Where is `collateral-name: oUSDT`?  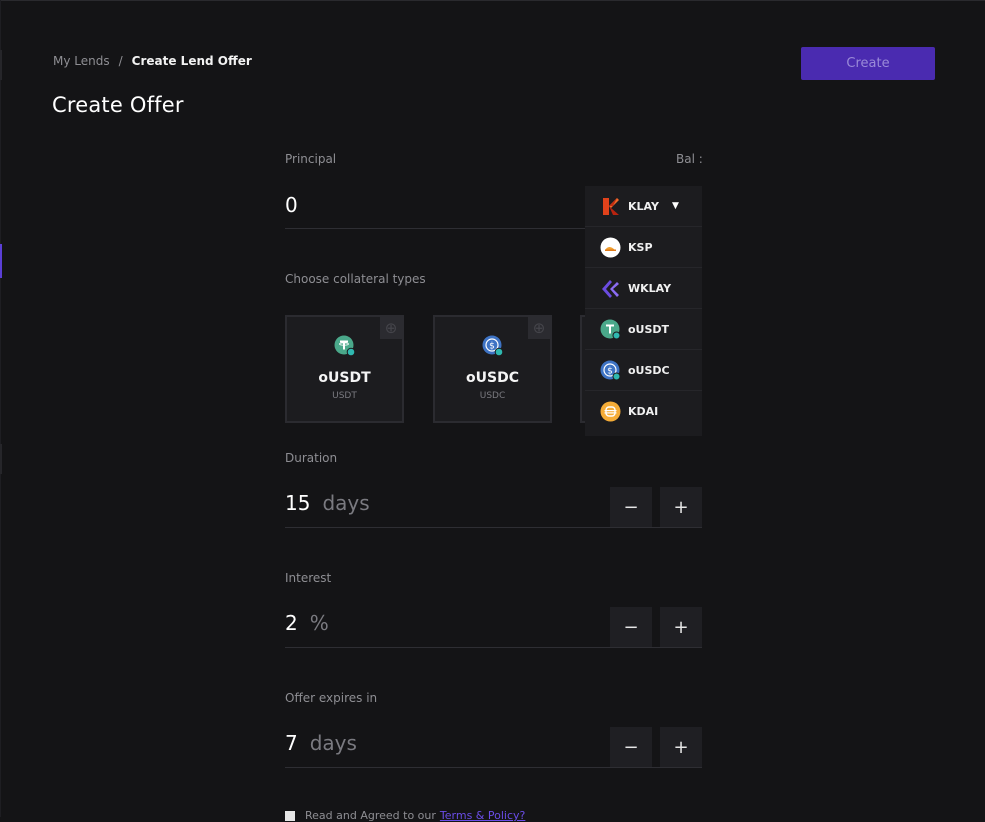 collateral-name: oUSDT is located at coordinates (344, 378).